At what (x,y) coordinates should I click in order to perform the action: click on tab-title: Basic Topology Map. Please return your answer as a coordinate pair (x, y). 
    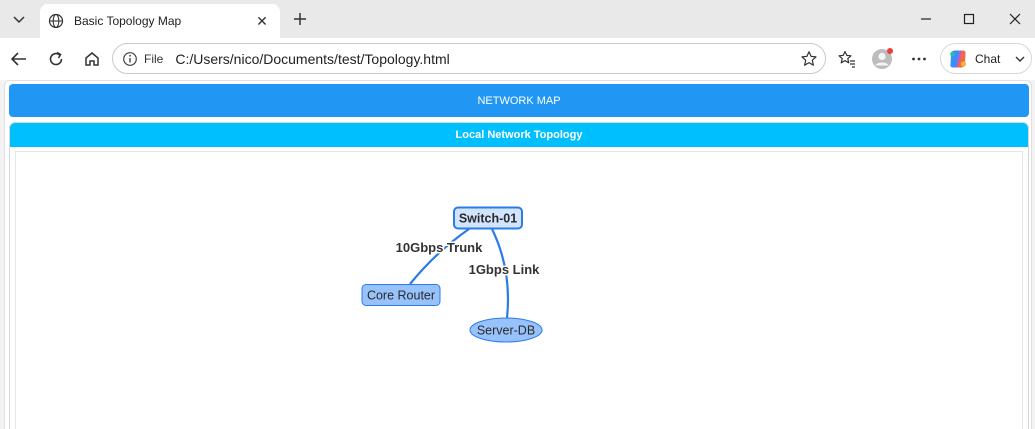
    Looking at the image, I should click on (128, 21).